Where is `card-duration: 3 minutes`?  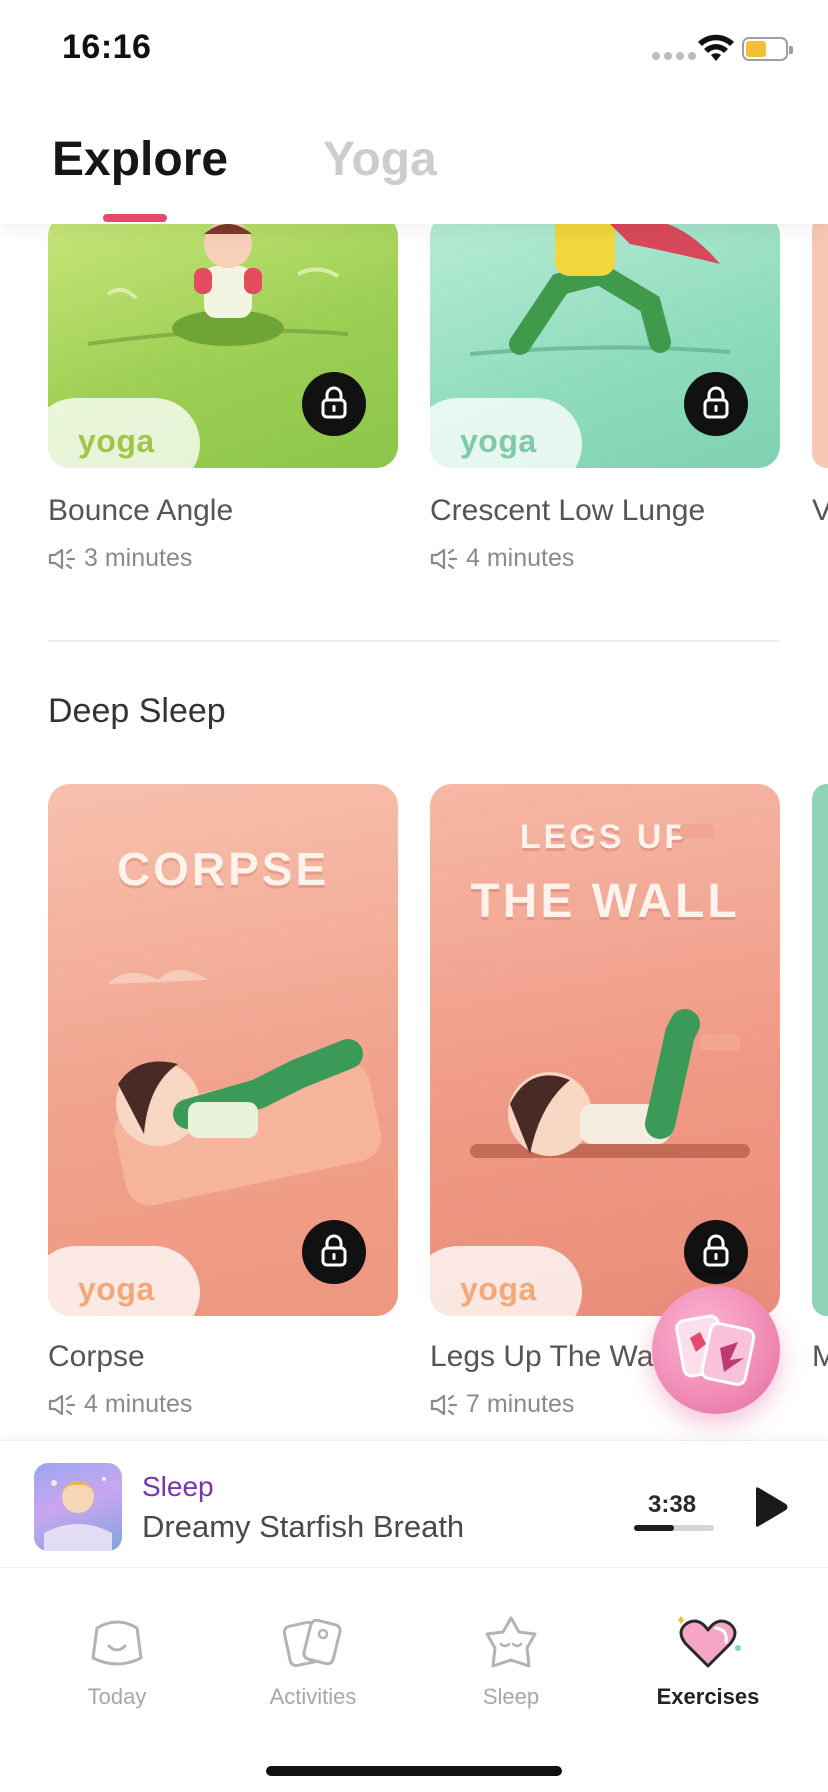 card-duration: 3 minutes is located at coordinates (120, 558).